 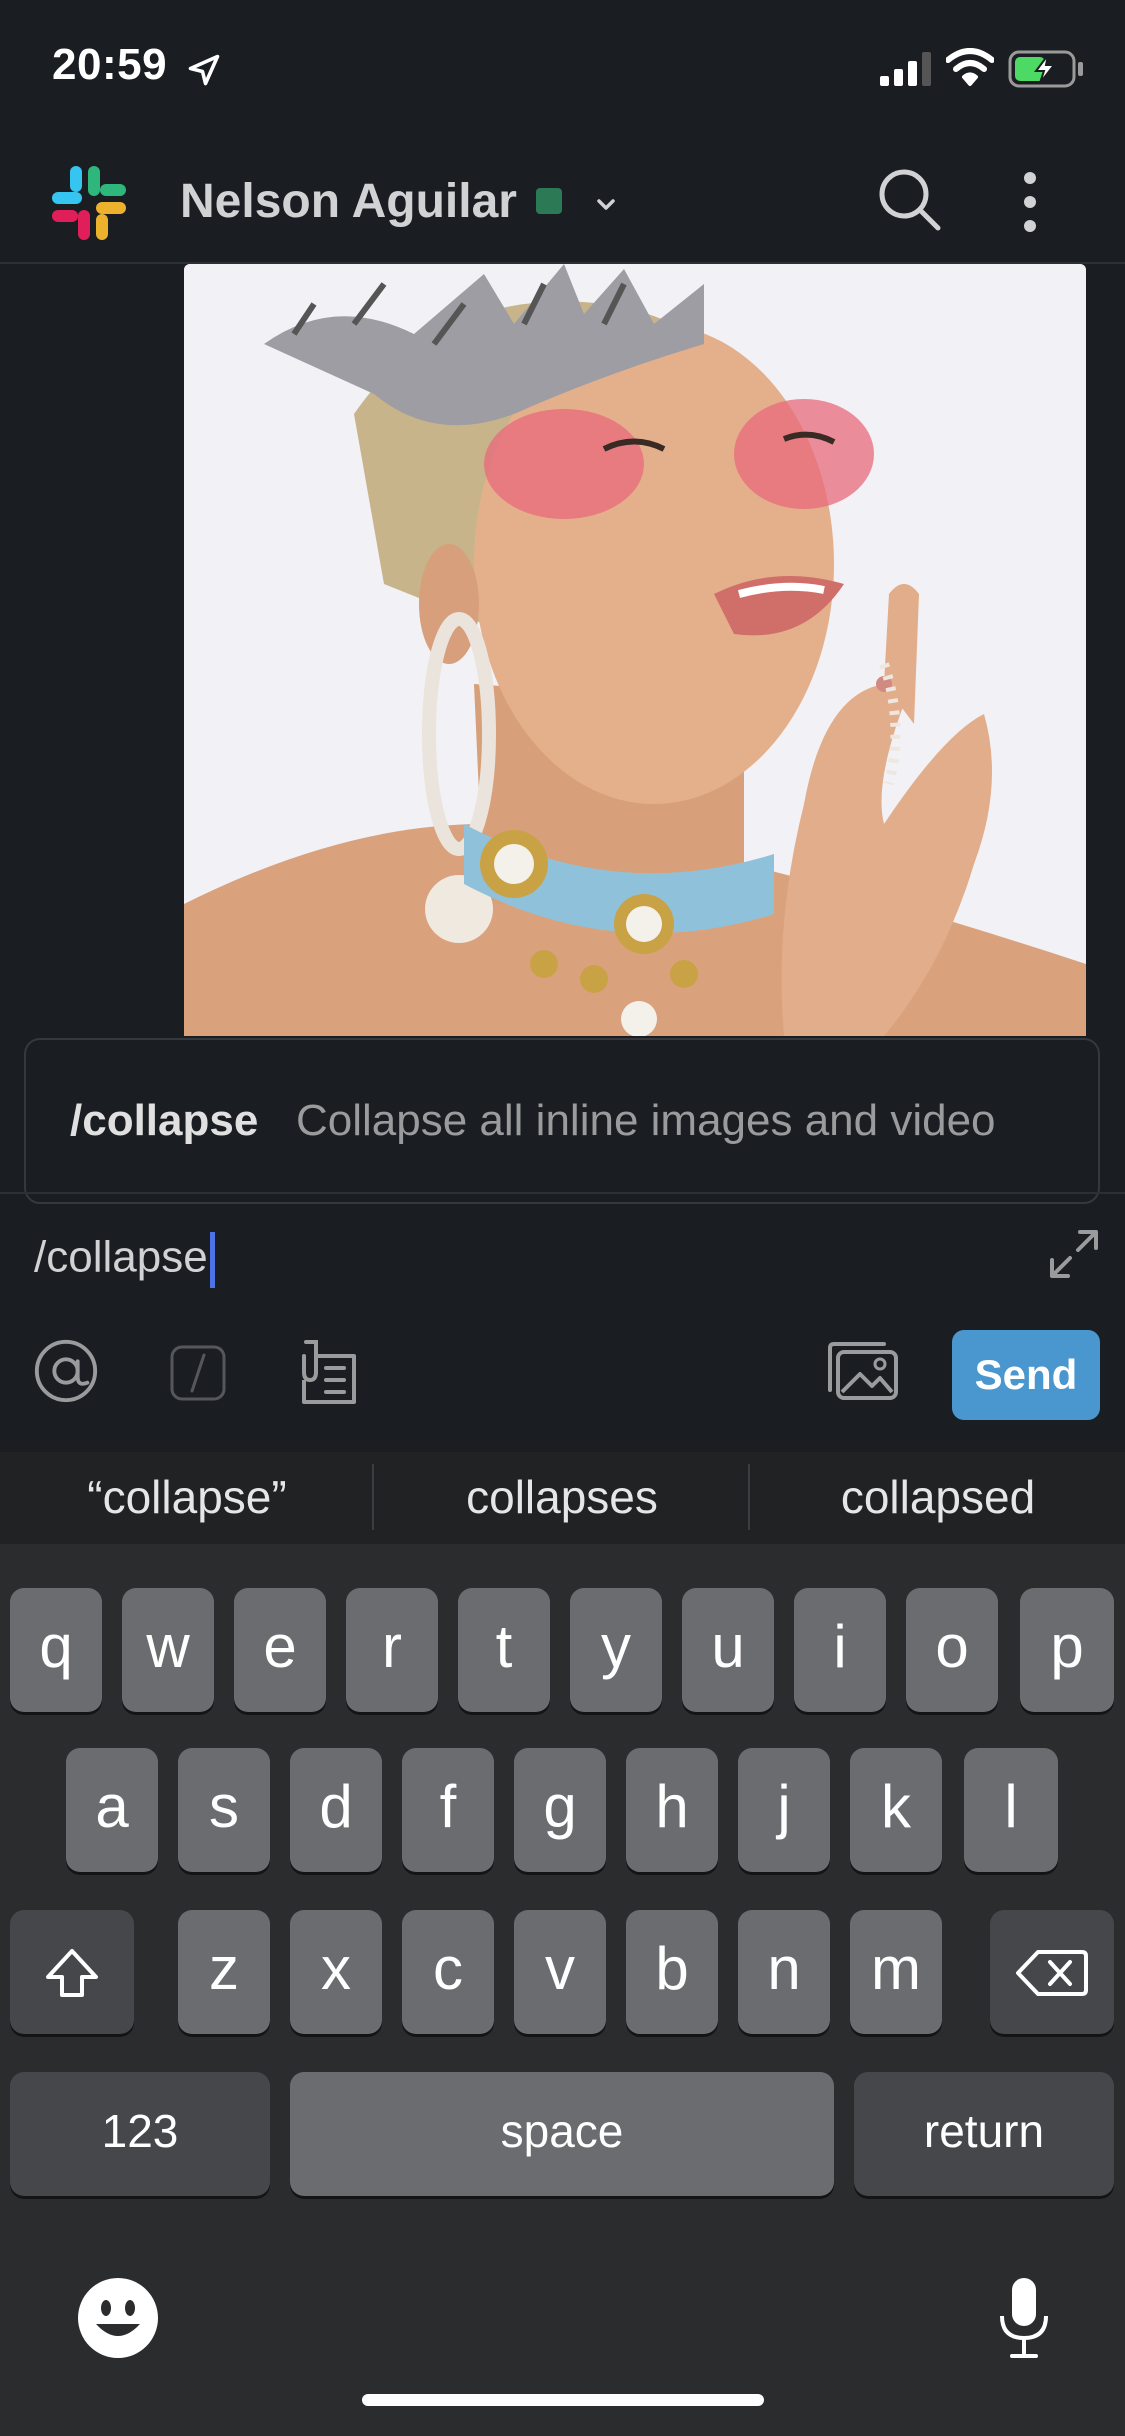 I want to click on key-g: g, so click(x=560, y=1810).